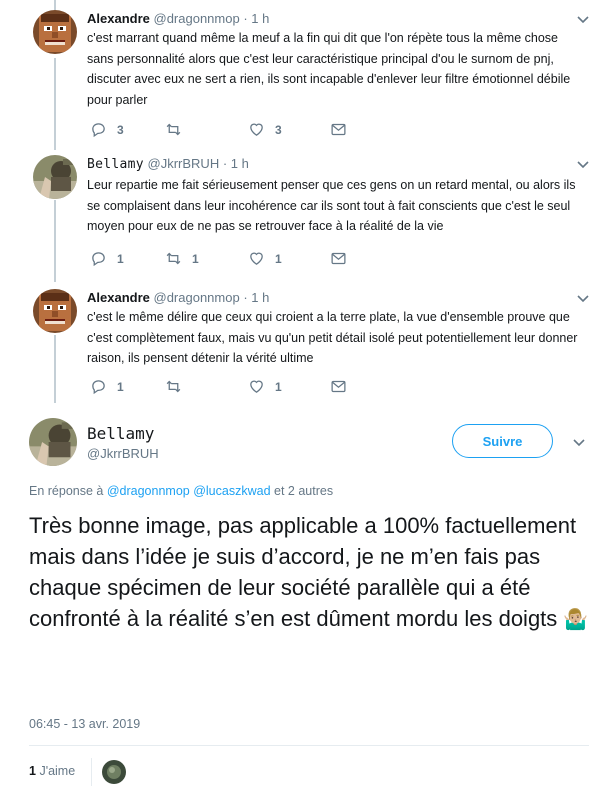 Image resolution: width=614 pixels, height=796 pixels. What do you see at coordinates (502, 441) in the screenshot?
I see `follow-button: Suivre` at bounding box center [502, 441].